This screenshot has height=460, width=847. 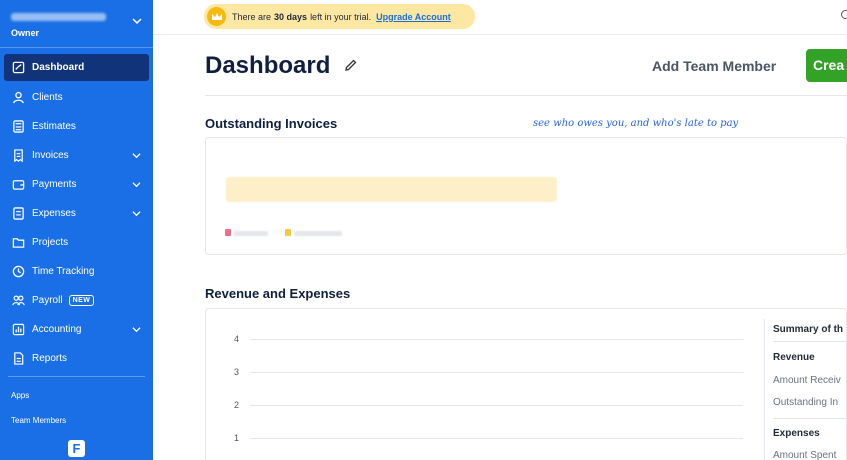 What do you see at coordinates (413, 17) in the screenshot?
I see `upgrade-account-link: Upgrade Account` at bounding box center [413, 17].